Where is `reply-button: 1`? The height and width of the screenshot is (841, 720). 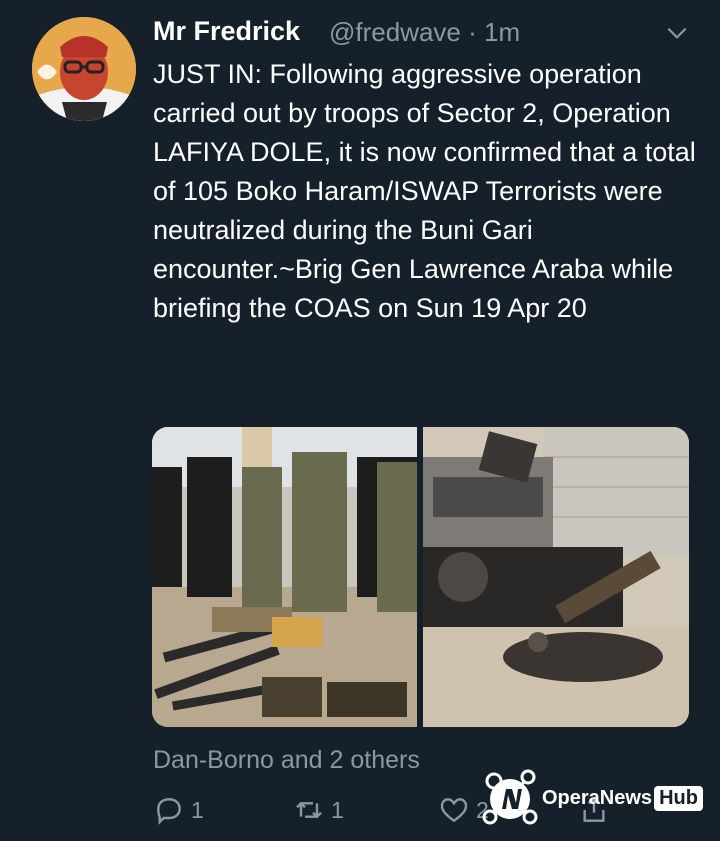
reply-button: 1 is located at coordinates (178, 810).